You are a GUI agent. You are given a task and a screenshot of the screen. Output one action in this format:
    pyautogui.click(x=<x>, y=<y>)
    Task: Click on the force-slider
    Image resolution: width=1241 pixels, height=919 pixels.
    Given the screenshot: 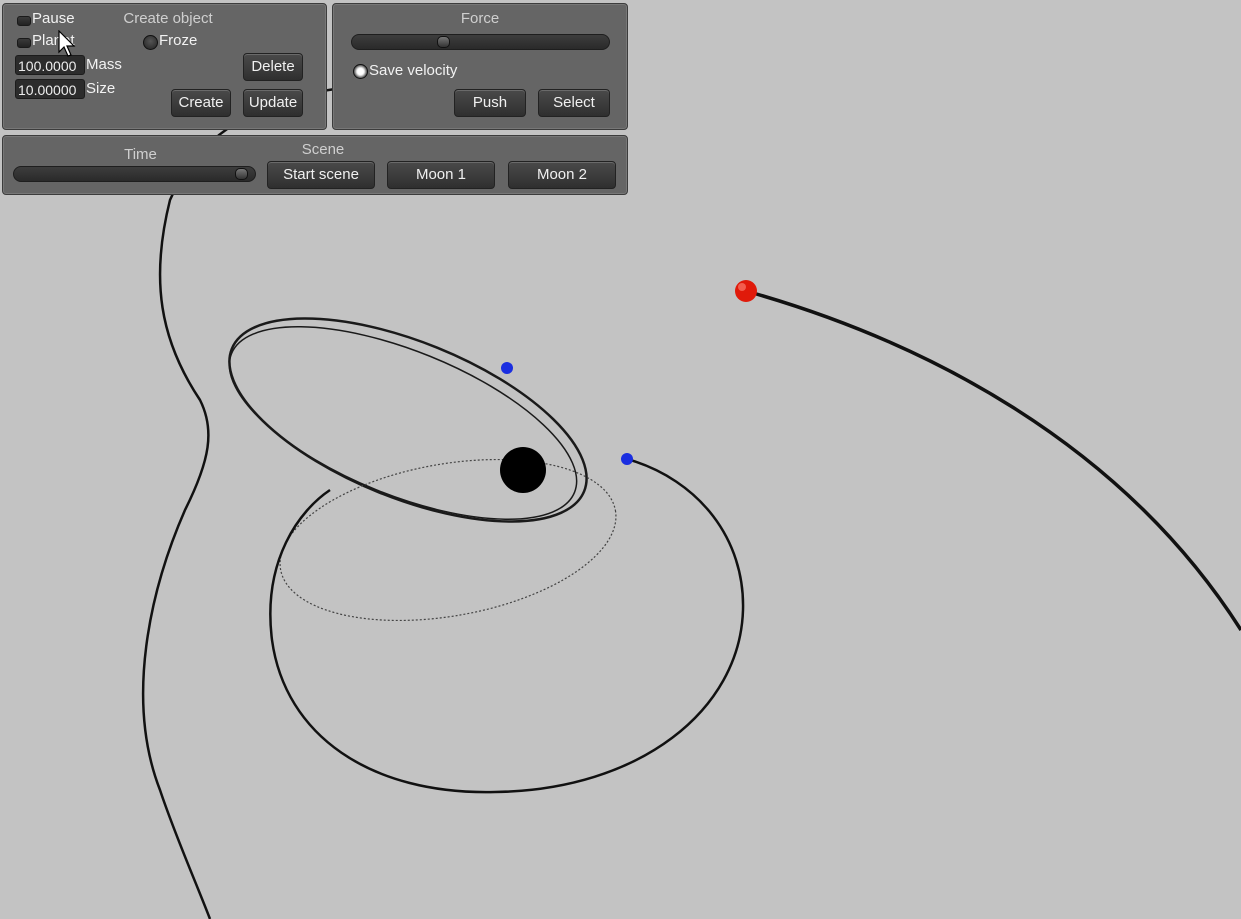 What is the action you would take?
    pyautogui.click(x=480, y=42)
    